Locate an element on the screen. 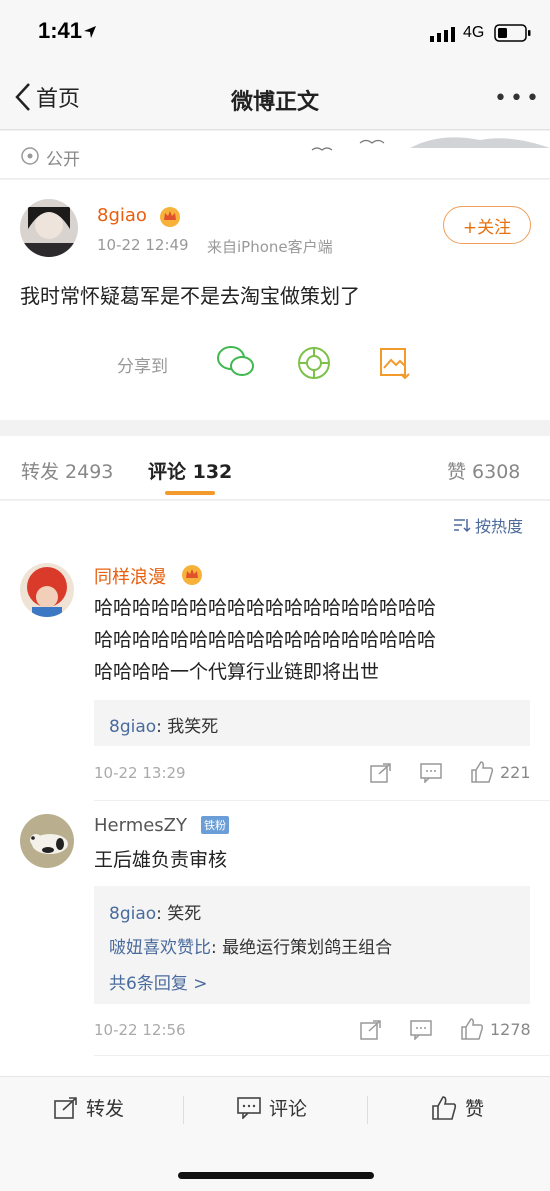 This screenshot has width=550, height=1191. landscape-decoration is located at coordinates (430, 144).